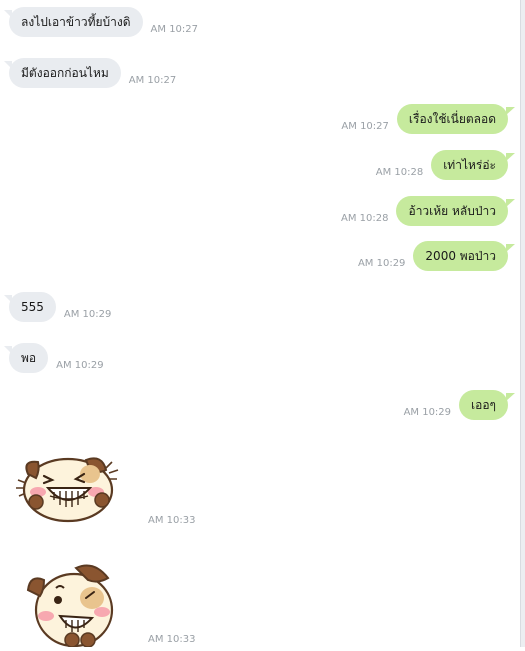 This screenshot has height=651, width=525. I want to click on message-bubble: มีตังออกก่อนไหม, so click(62, 73).